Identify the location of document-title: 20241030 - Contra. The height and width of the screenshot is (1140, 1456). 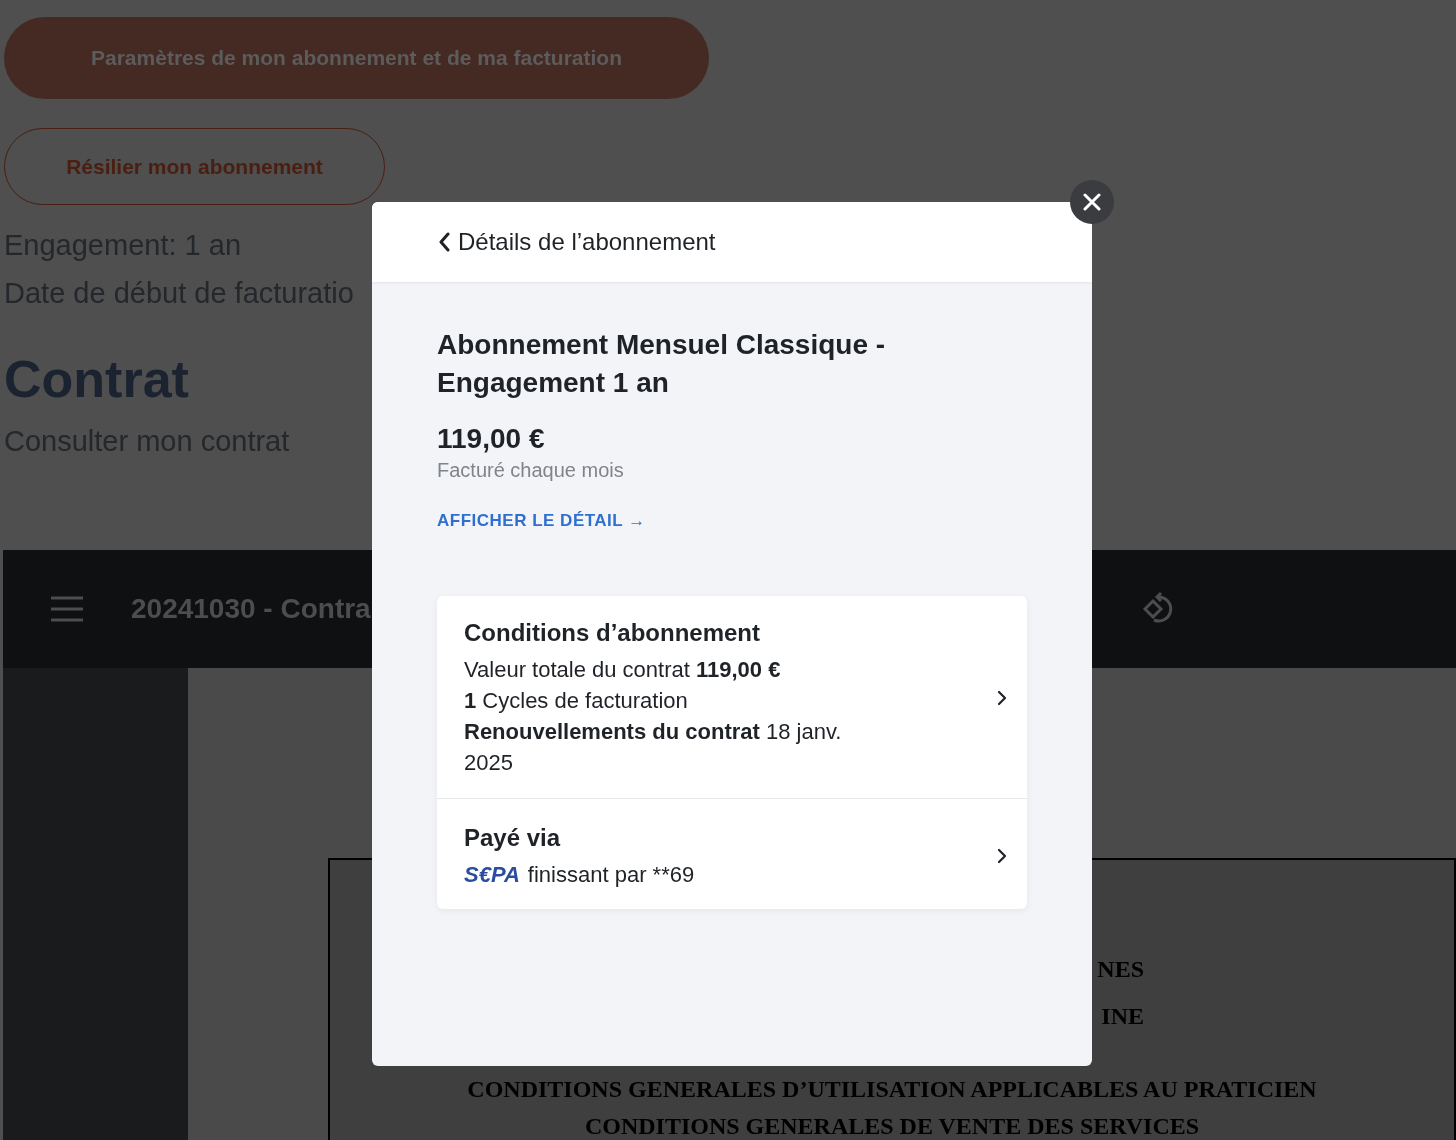
(251, 609).